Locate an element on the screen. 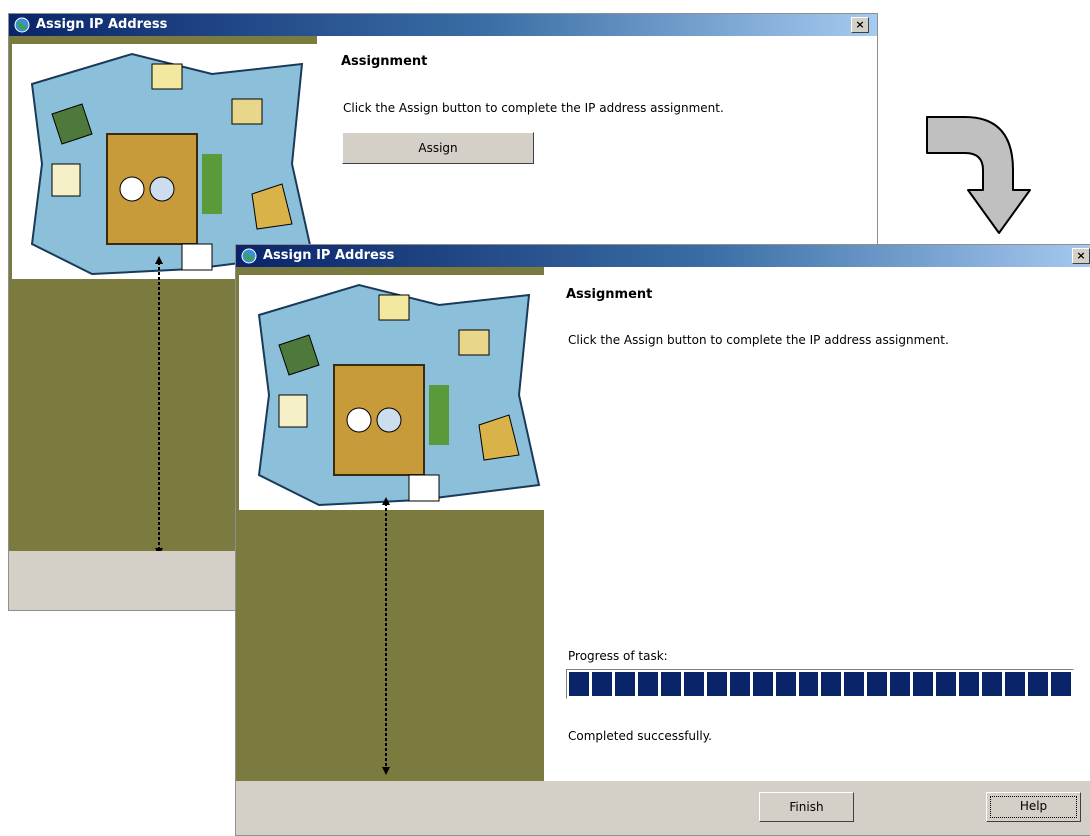  assign-button-label: Assign is located at coordinates (438, 148).